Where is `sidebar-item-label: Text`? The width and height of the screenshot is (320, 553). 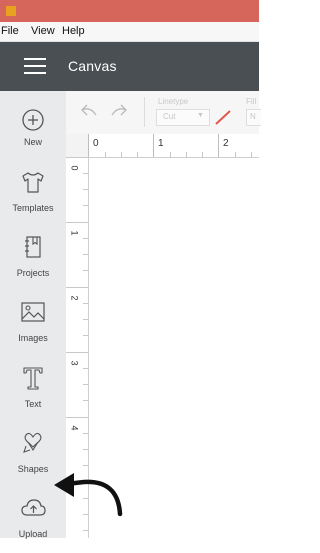
sidebar-item-label: Text is located at coordinates (33, 404).